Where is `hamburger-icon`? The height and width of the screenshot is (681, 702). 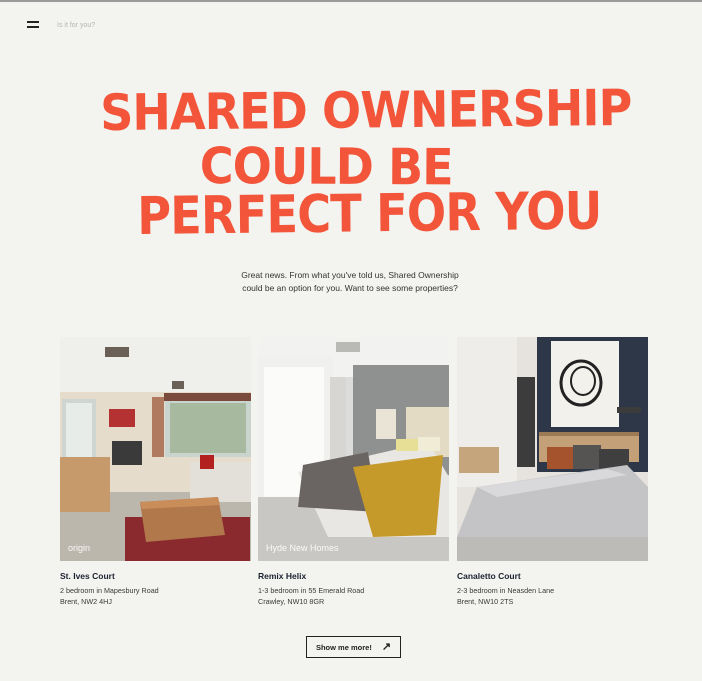
hamburger-icon is located at coordinates (33, 25).